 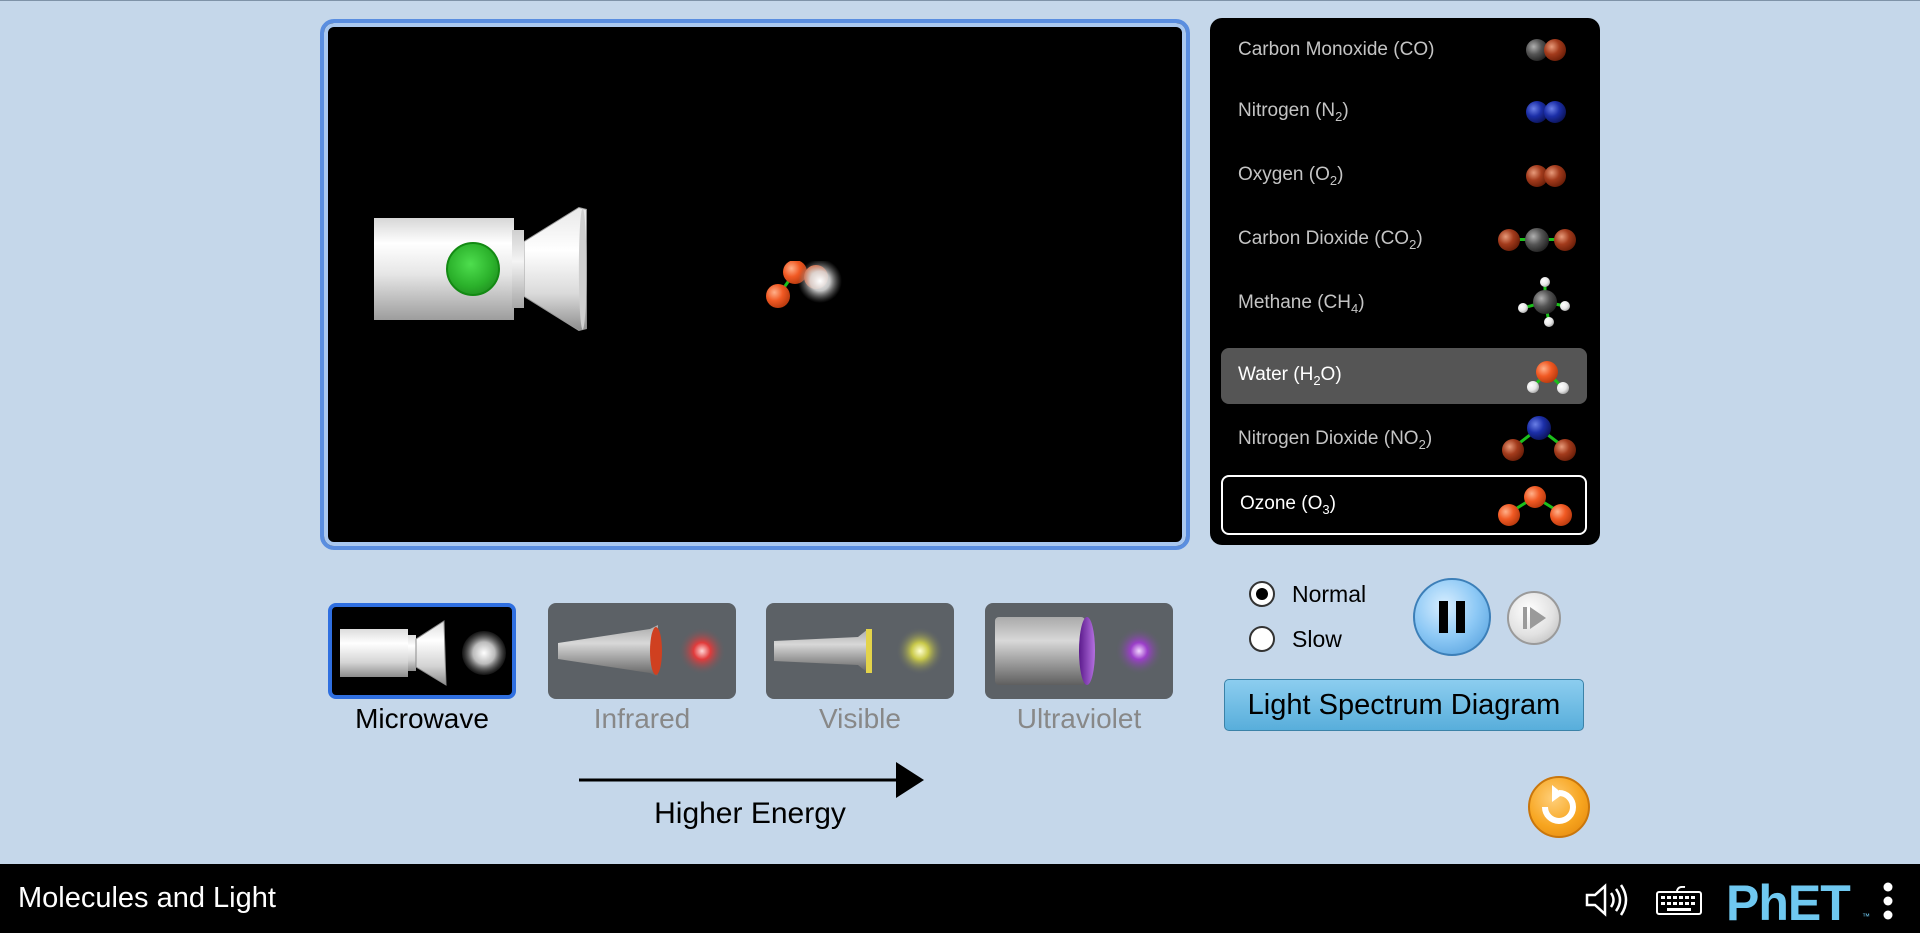 What do you see at coordinates (1404, 376) in the screenshot?
I see `molecule-item-water: Water (H2O)` at bounding box center [1404, 376].